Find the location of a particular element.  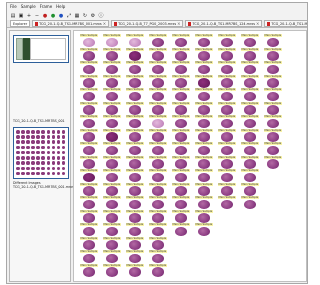

settings-icon: ⚙ is located at coordinates (93, 16).